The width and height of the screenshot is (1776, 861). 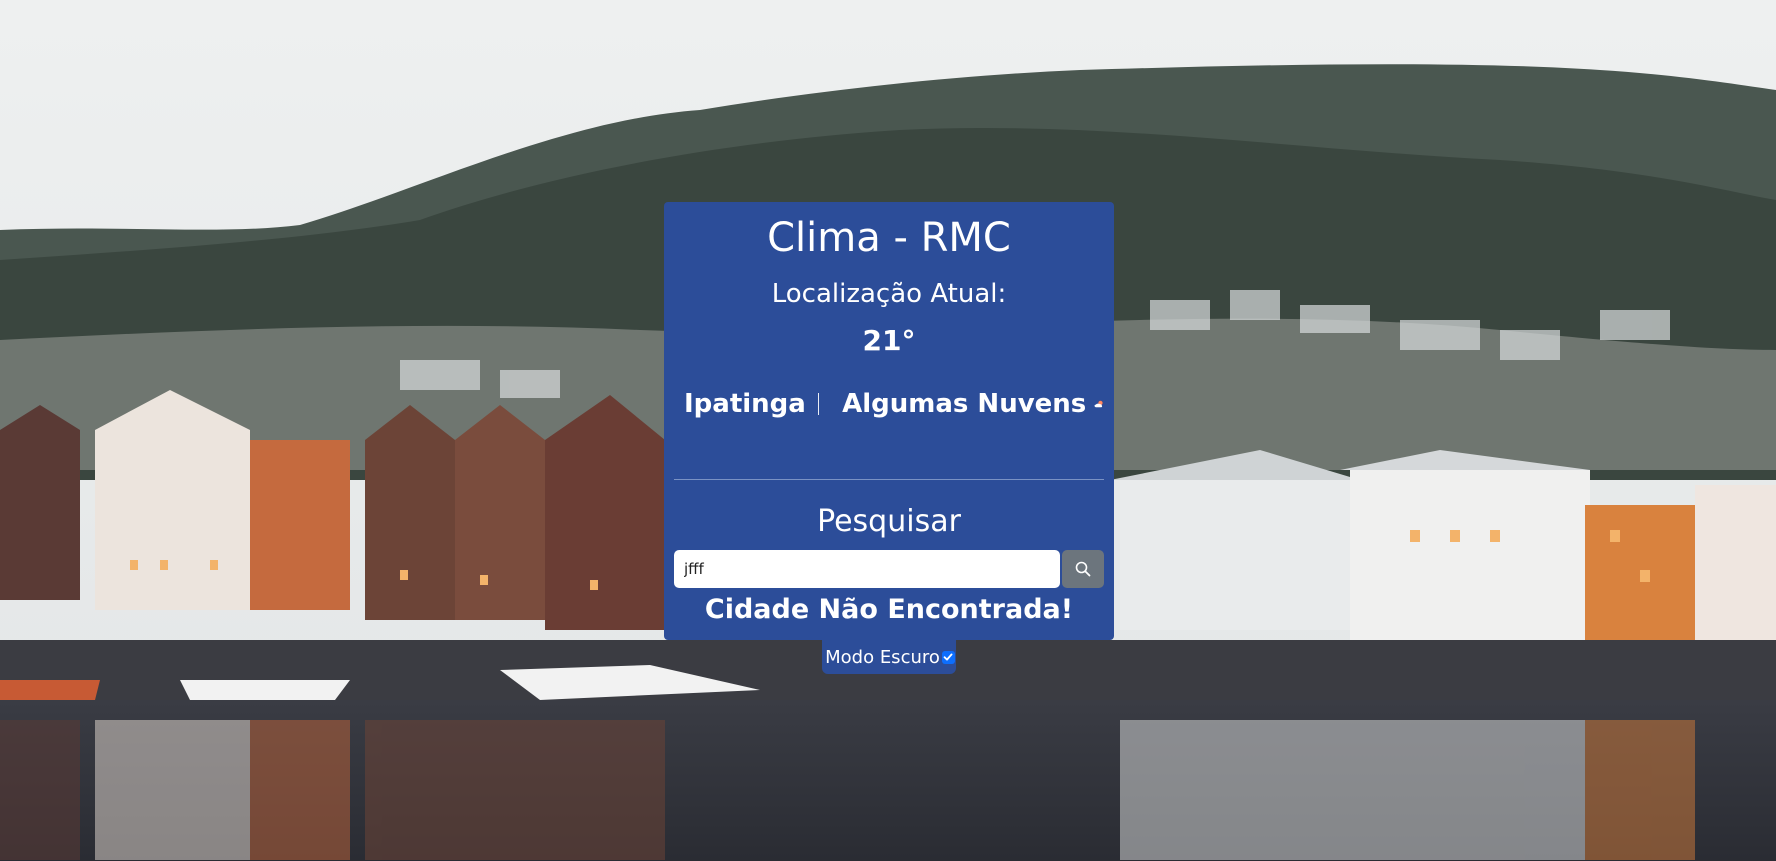 What do you see at coordinates (889, 238) in the screenshot?
I see `app-title: Clima - RMC` at bounding box center [889, 238].